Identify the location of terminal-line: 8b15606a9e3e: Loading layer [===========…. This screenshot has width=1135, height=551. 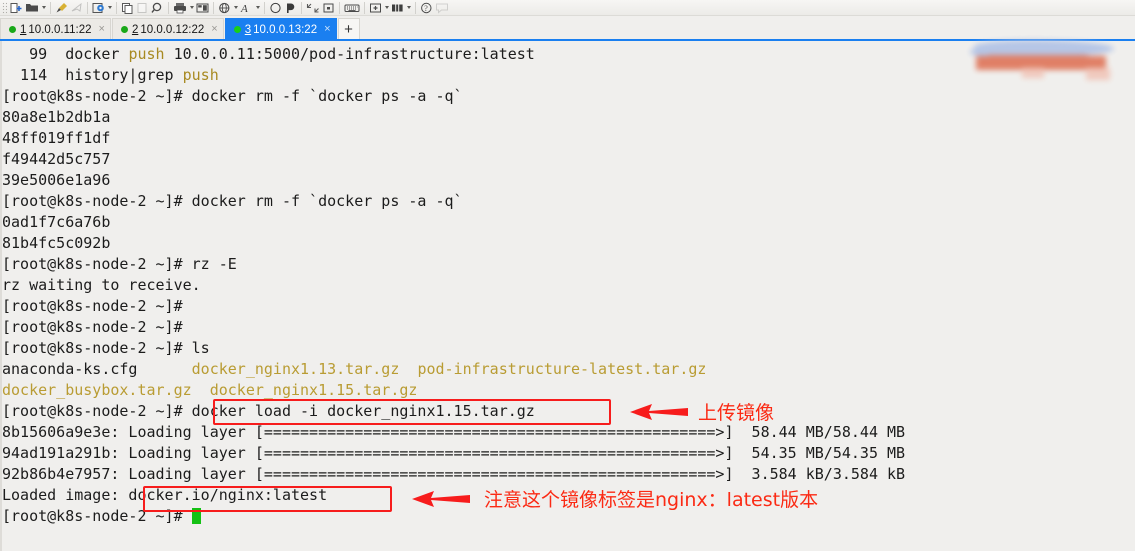
(568, 432).